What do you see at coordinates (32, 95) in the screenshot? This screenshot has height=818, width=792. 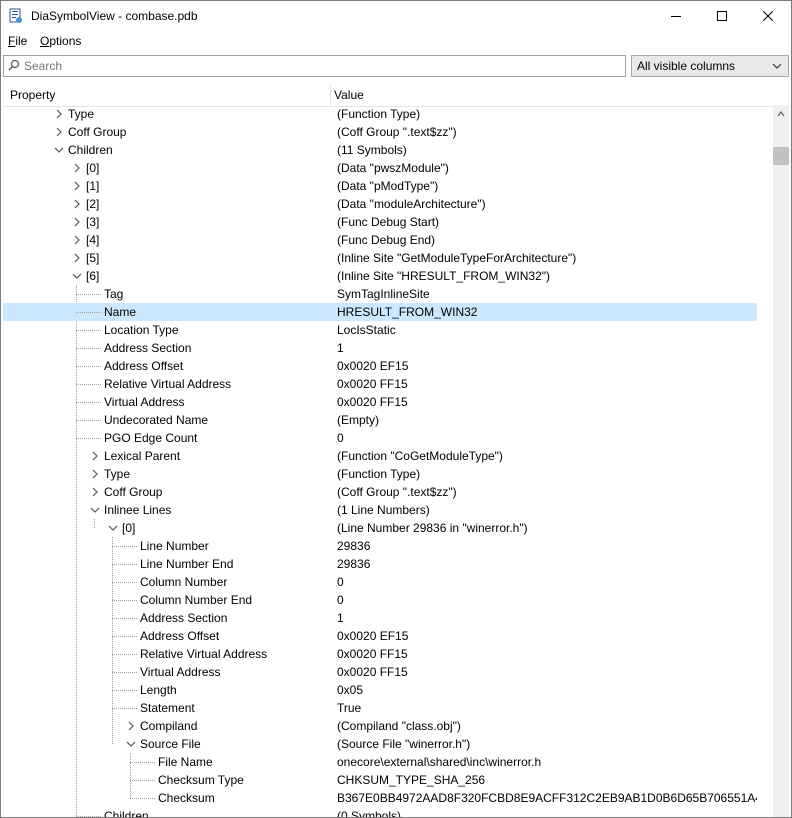 I see `column-header-property: Property` at bounding box center [32, 95].